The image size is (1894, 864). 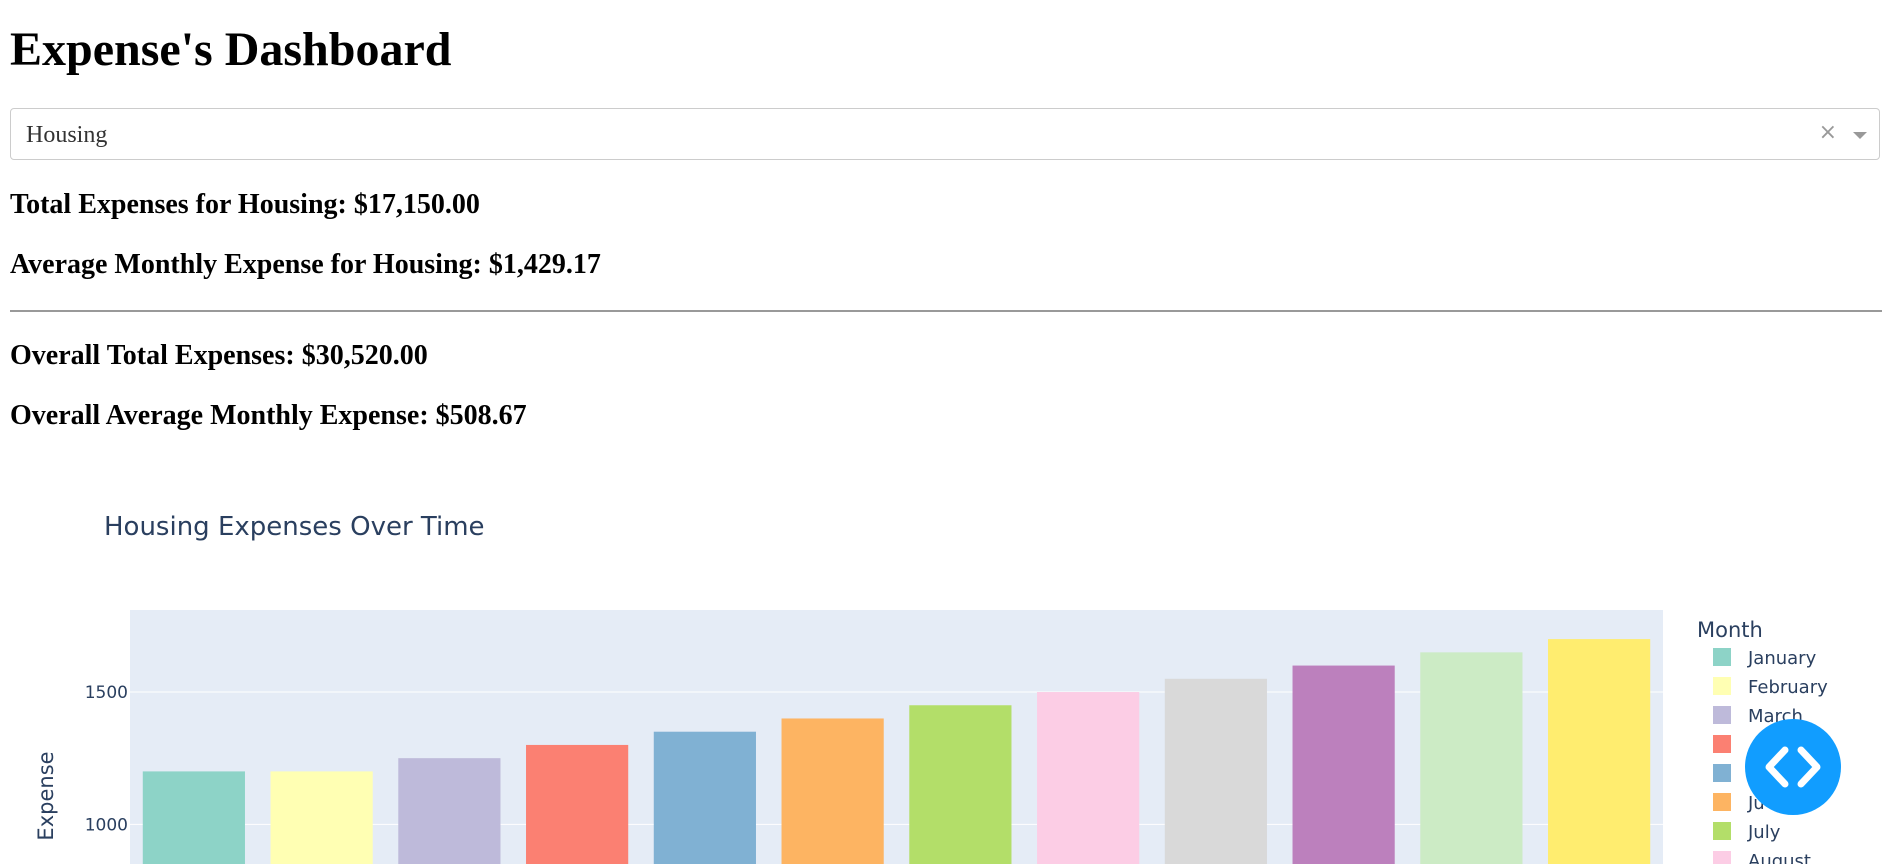 I want to click on devtools-toggle-button, so click(x=1793, y=767).